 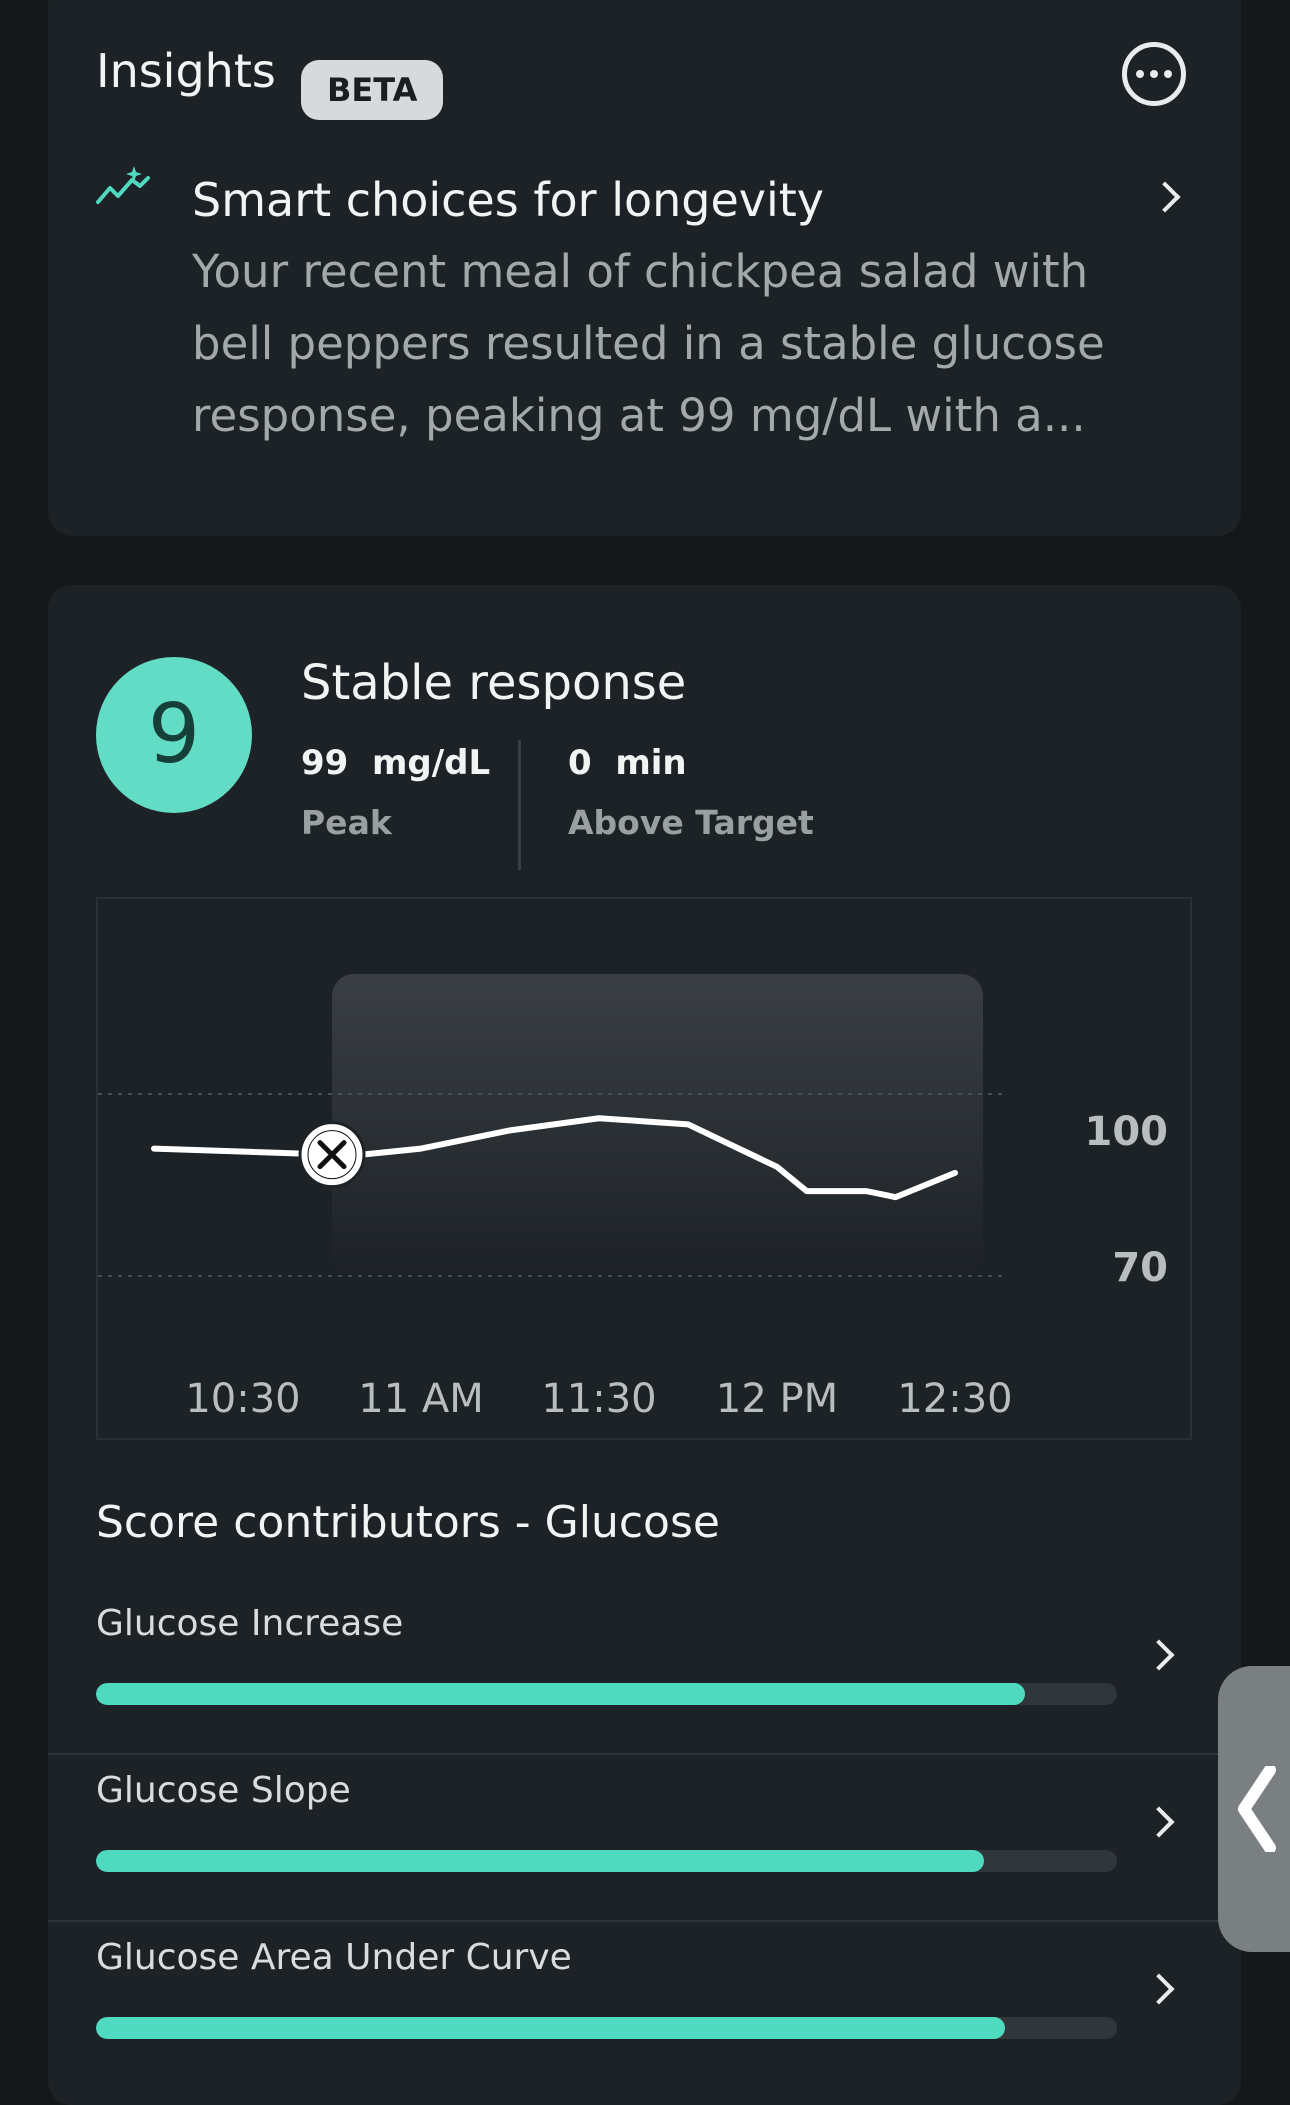 I want to click on score-badge: 9, so click(x=174, y=735).